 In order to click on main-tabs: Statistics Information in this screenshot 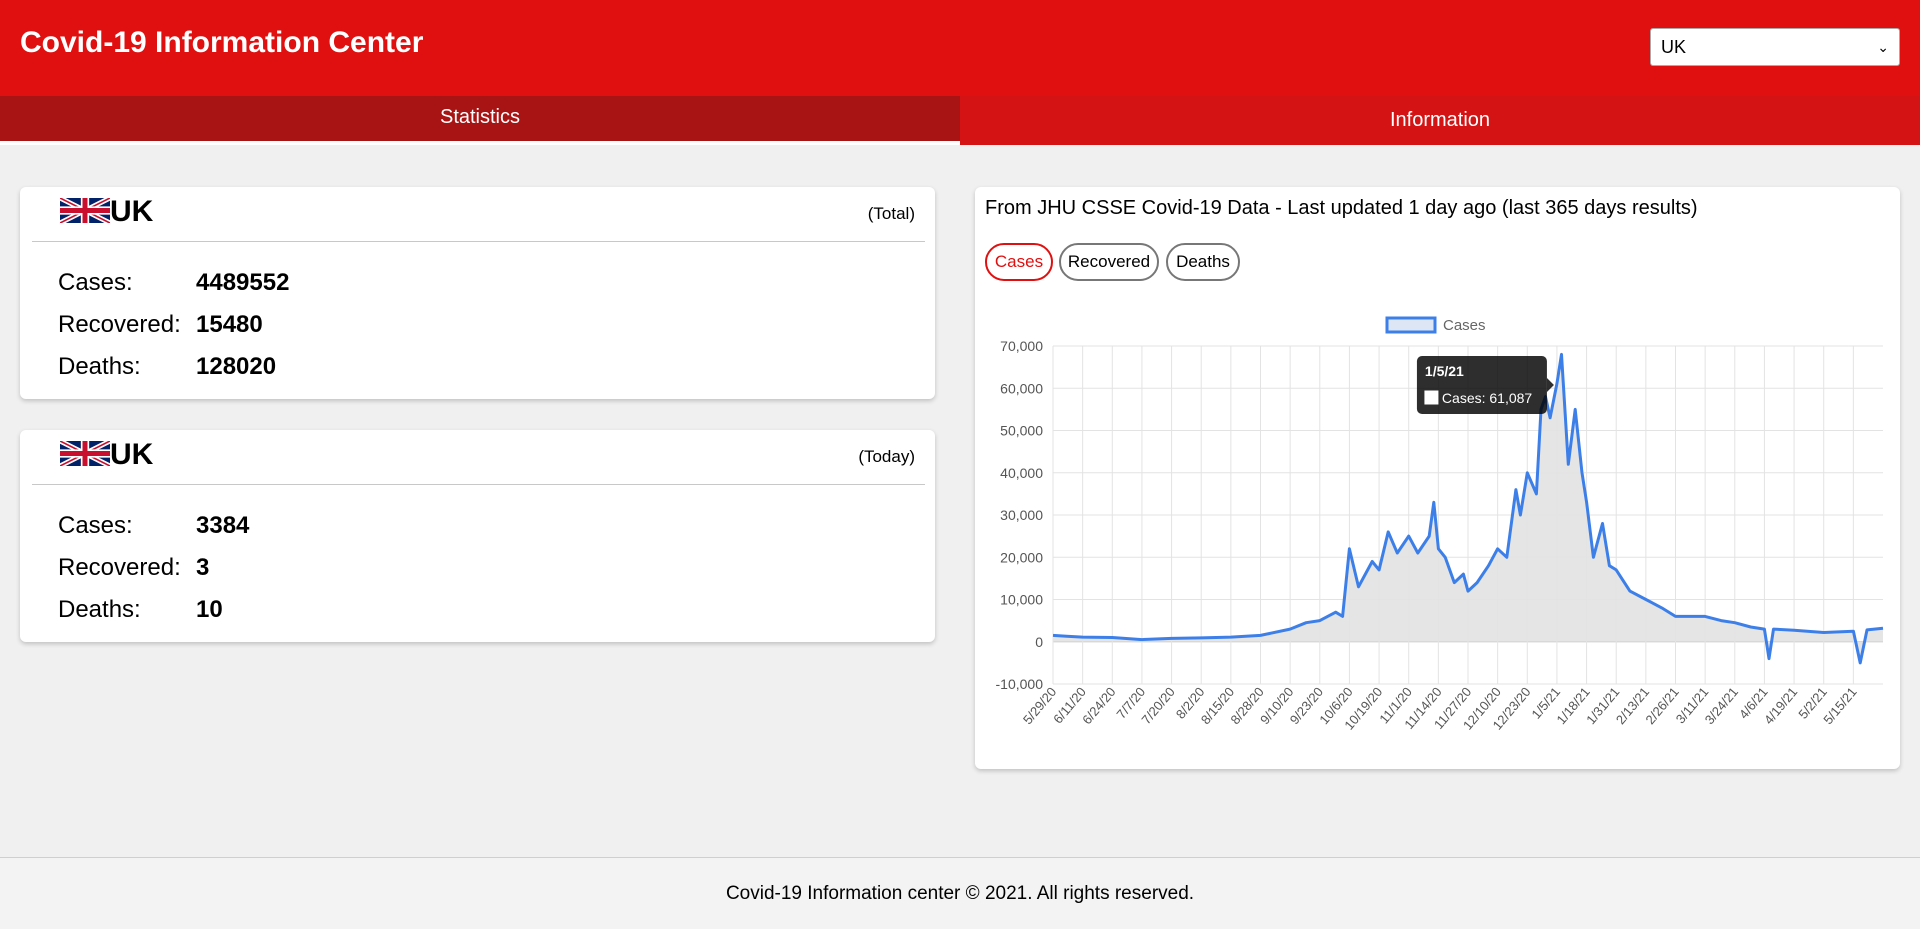, I will do `click(960, 120)`.